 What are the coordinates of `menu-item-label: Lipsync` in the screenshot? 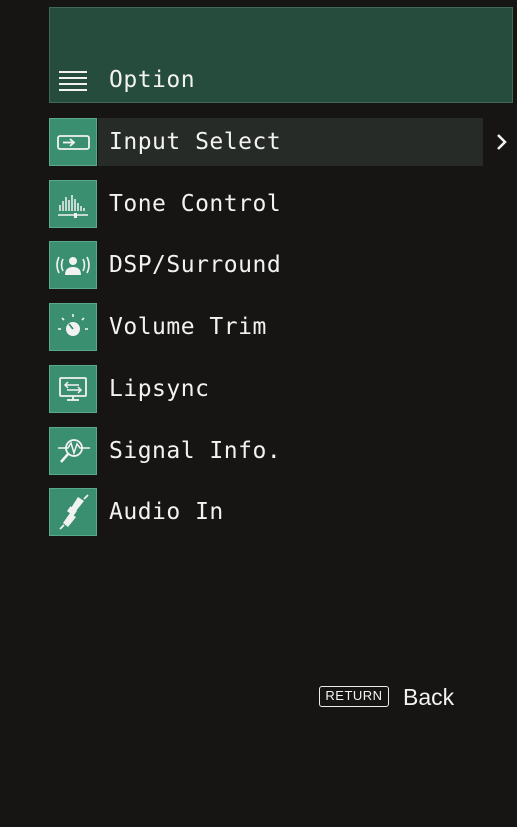 It's located at (159, 389).